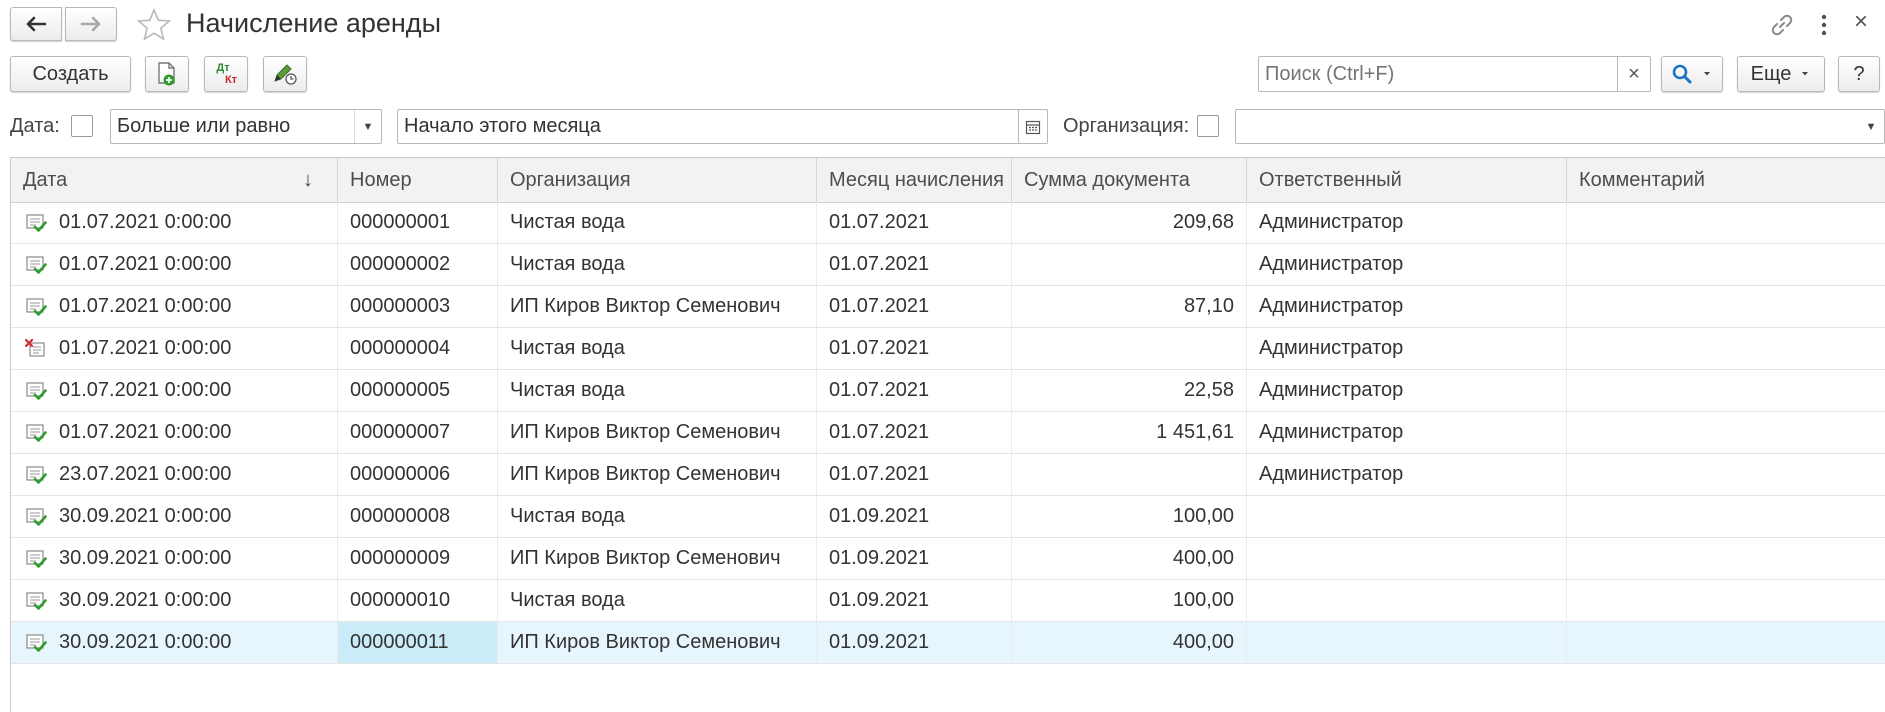 Image resolution: width=1885 pixels, height=712 pixels. Describe the element at coordinates (1726, 180) in the screenshot. I see `column-header-comment: Комментарий` at that location.